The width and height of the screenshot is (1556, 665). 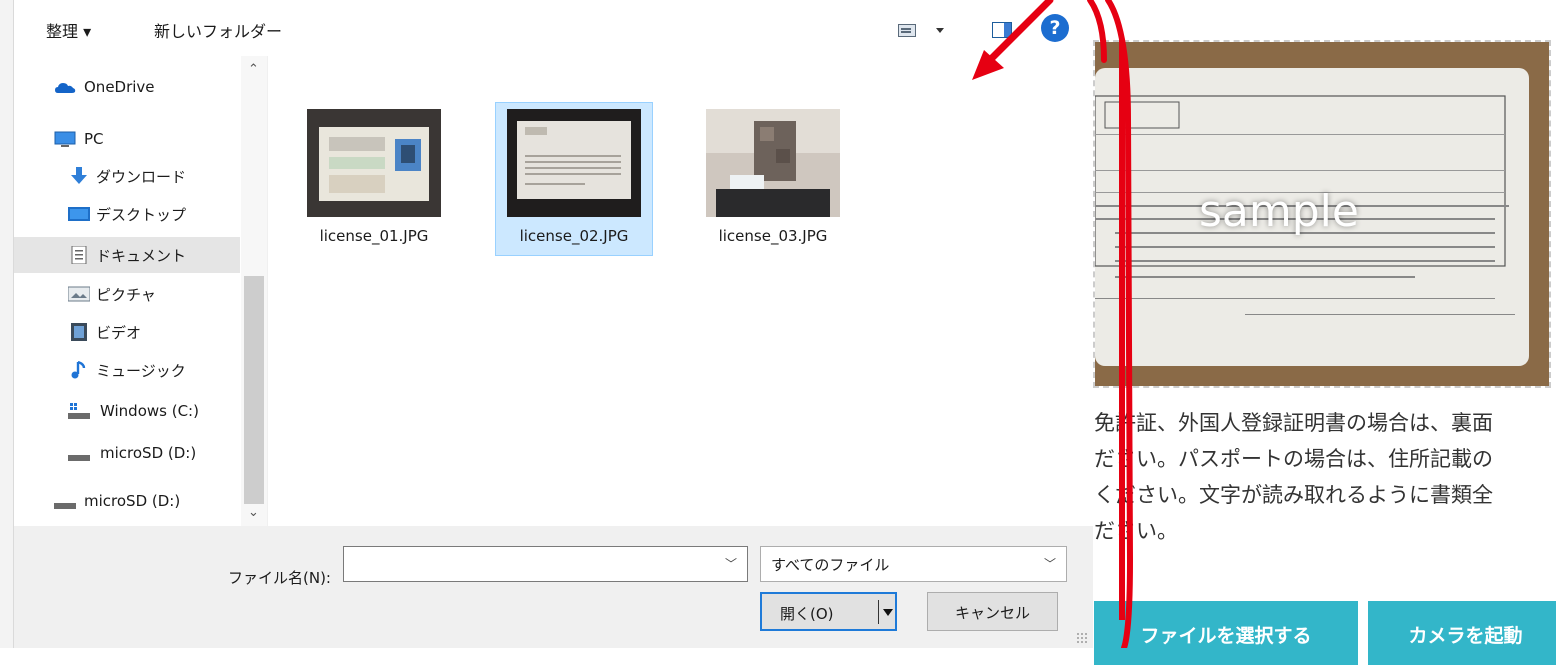 What do you see at coordinates (79, 332) in the screenshot?
I see `video-icon` at bounding box center [79, 332].